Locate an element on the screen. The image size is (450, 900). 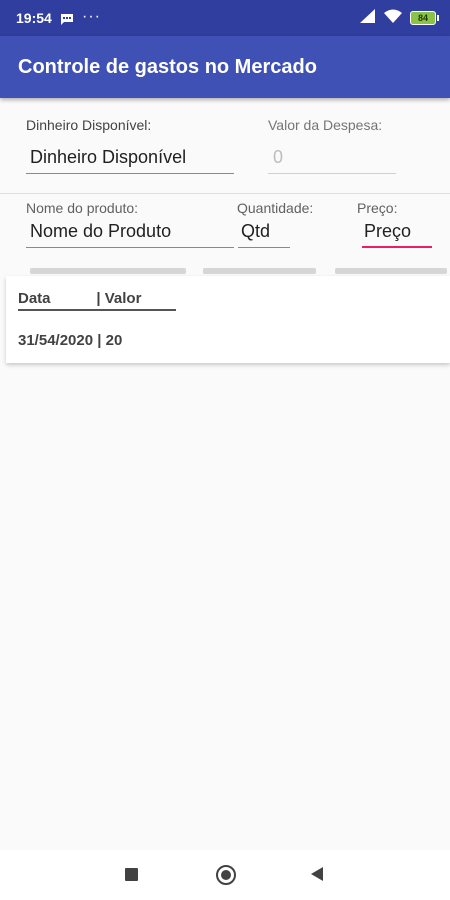
quantity-input: Qtd is located at coordinates (264, 233).